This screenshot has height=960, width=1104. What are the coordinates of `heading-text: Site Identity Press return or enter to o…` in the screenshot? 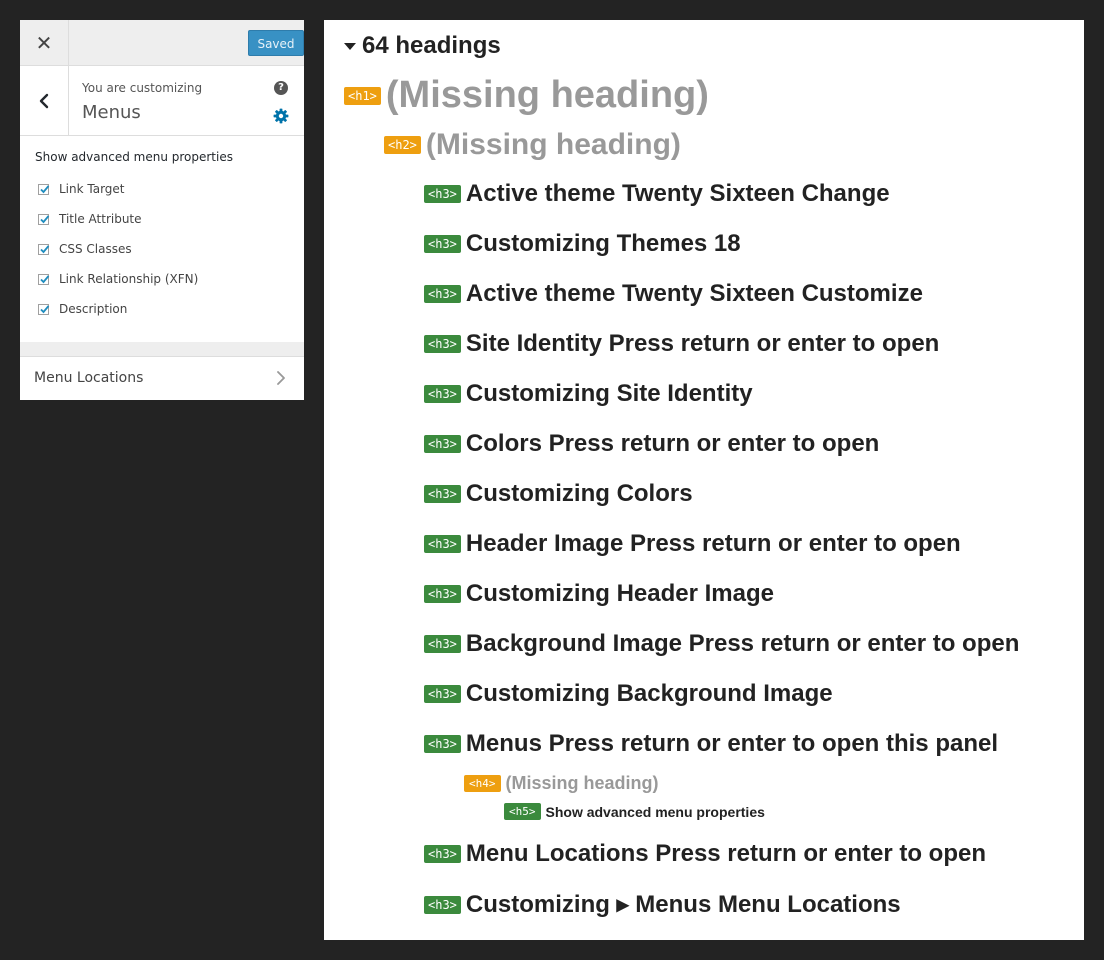 It's located at (702, 343).